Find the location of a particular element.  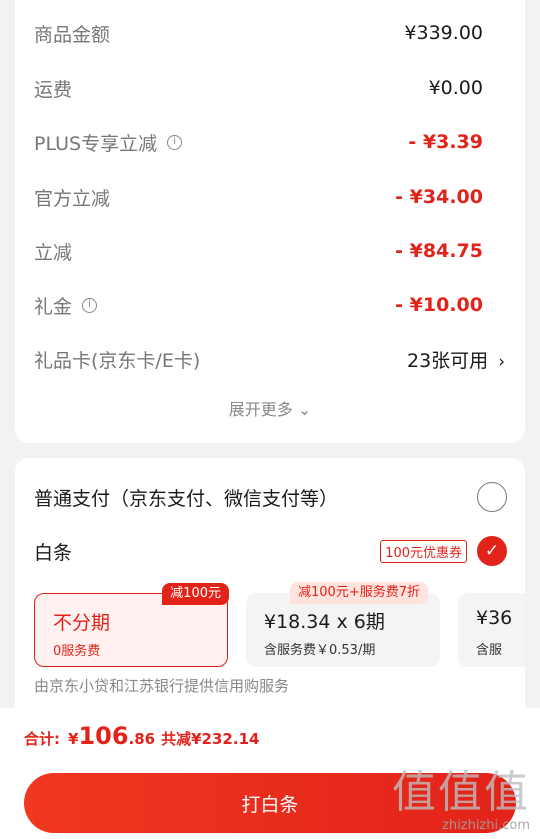

watermark-url: zhizhizhi.com is located at coordinates (486, 825).